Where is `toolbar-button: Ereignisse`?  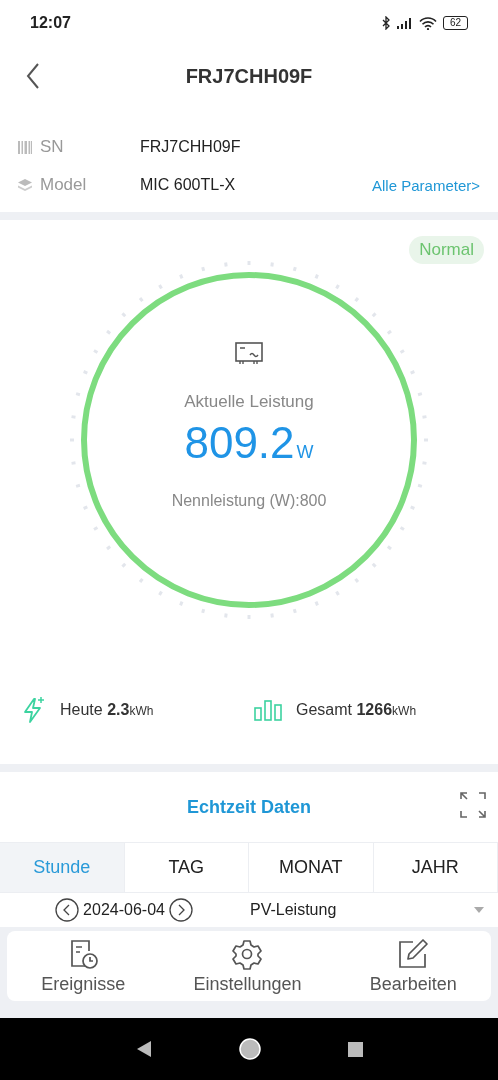 toolbar-button: Ereignisse is located at coordinates (83, 966).